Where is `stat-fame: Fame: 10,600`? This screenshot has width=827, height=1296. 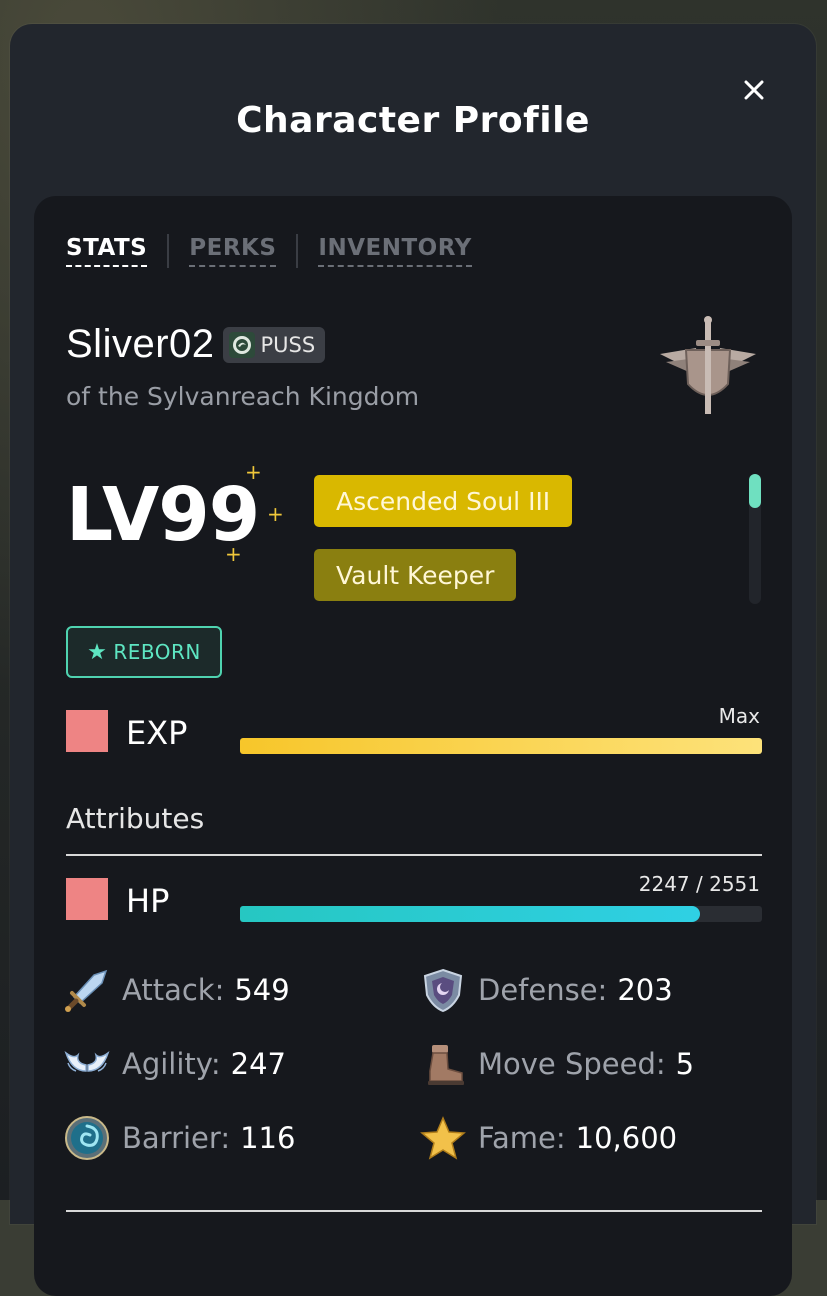
stat-fame: Fame: 10,600 is located at coordinates (548, 1138).